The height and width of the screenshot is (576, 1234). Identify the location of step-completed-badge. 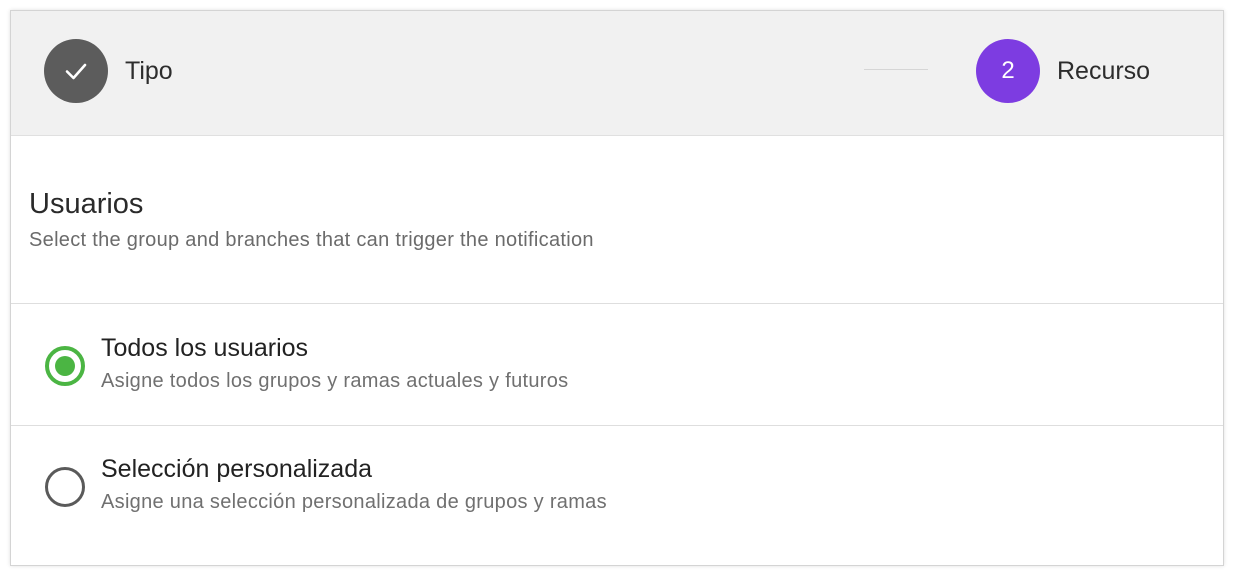
(76, 71).